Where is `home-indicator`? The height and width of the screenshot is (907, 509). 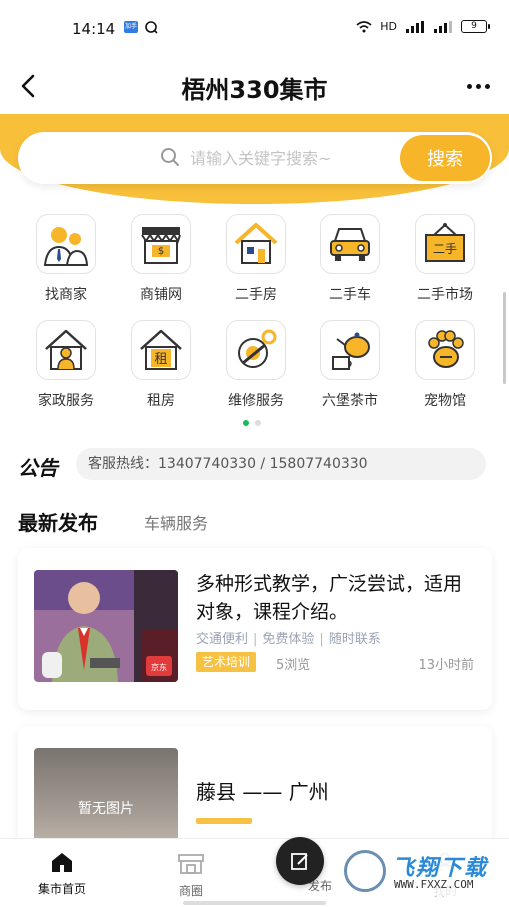
home-indicator is located at coordinates (254, 903).